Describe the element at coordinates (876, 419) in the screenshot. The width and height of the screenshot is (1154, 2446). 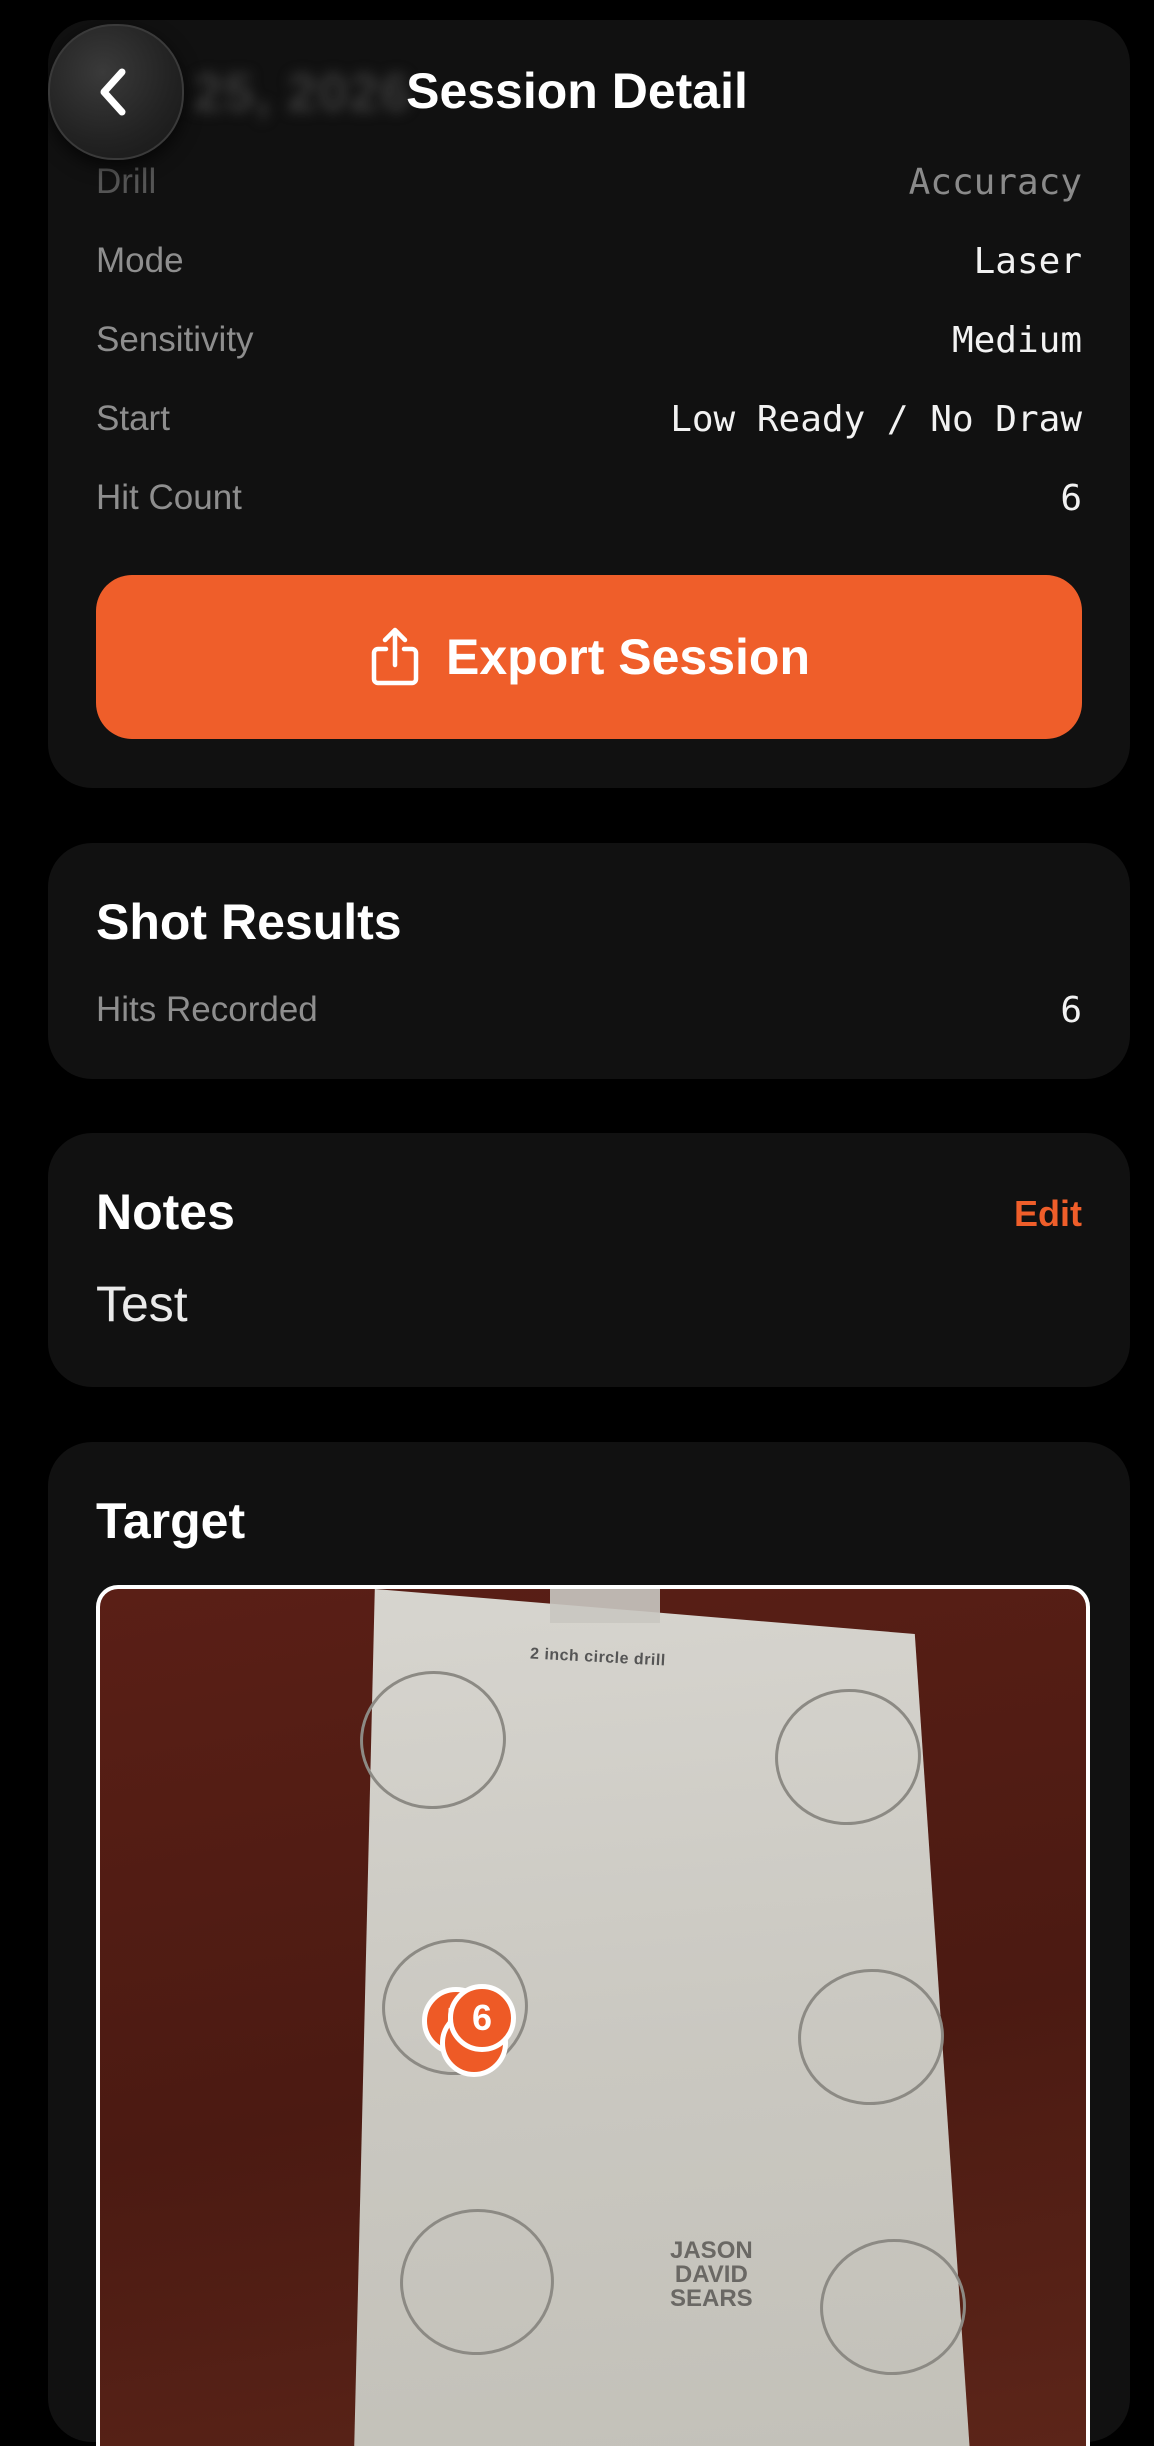
I see `detail-value: Low Ready / No Draw` at that location.